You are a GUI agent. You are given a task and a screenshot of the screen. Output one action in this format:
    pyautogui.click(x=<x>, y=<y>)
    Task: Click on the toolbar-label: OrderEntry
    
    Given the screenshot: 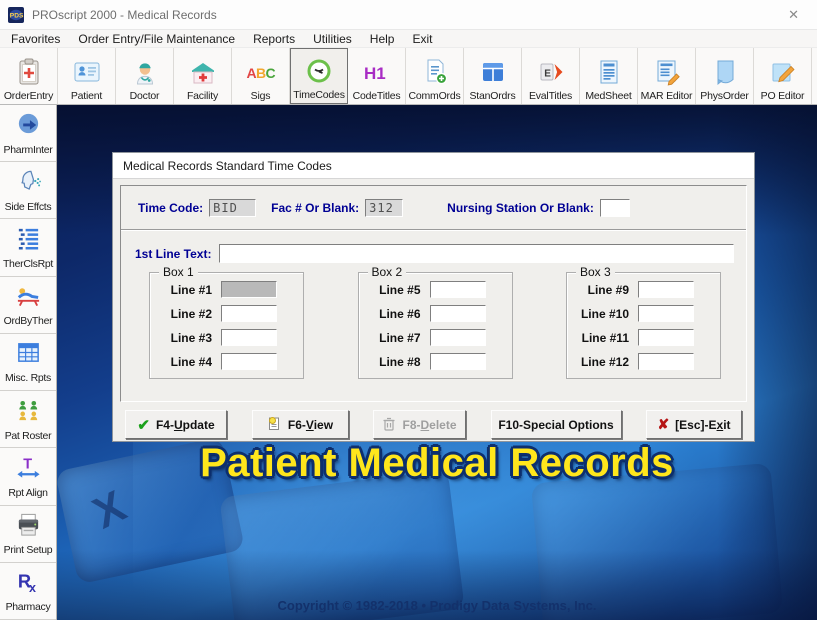 What is the action you would take?
    pyautogui.click(x=28, y=96)
    